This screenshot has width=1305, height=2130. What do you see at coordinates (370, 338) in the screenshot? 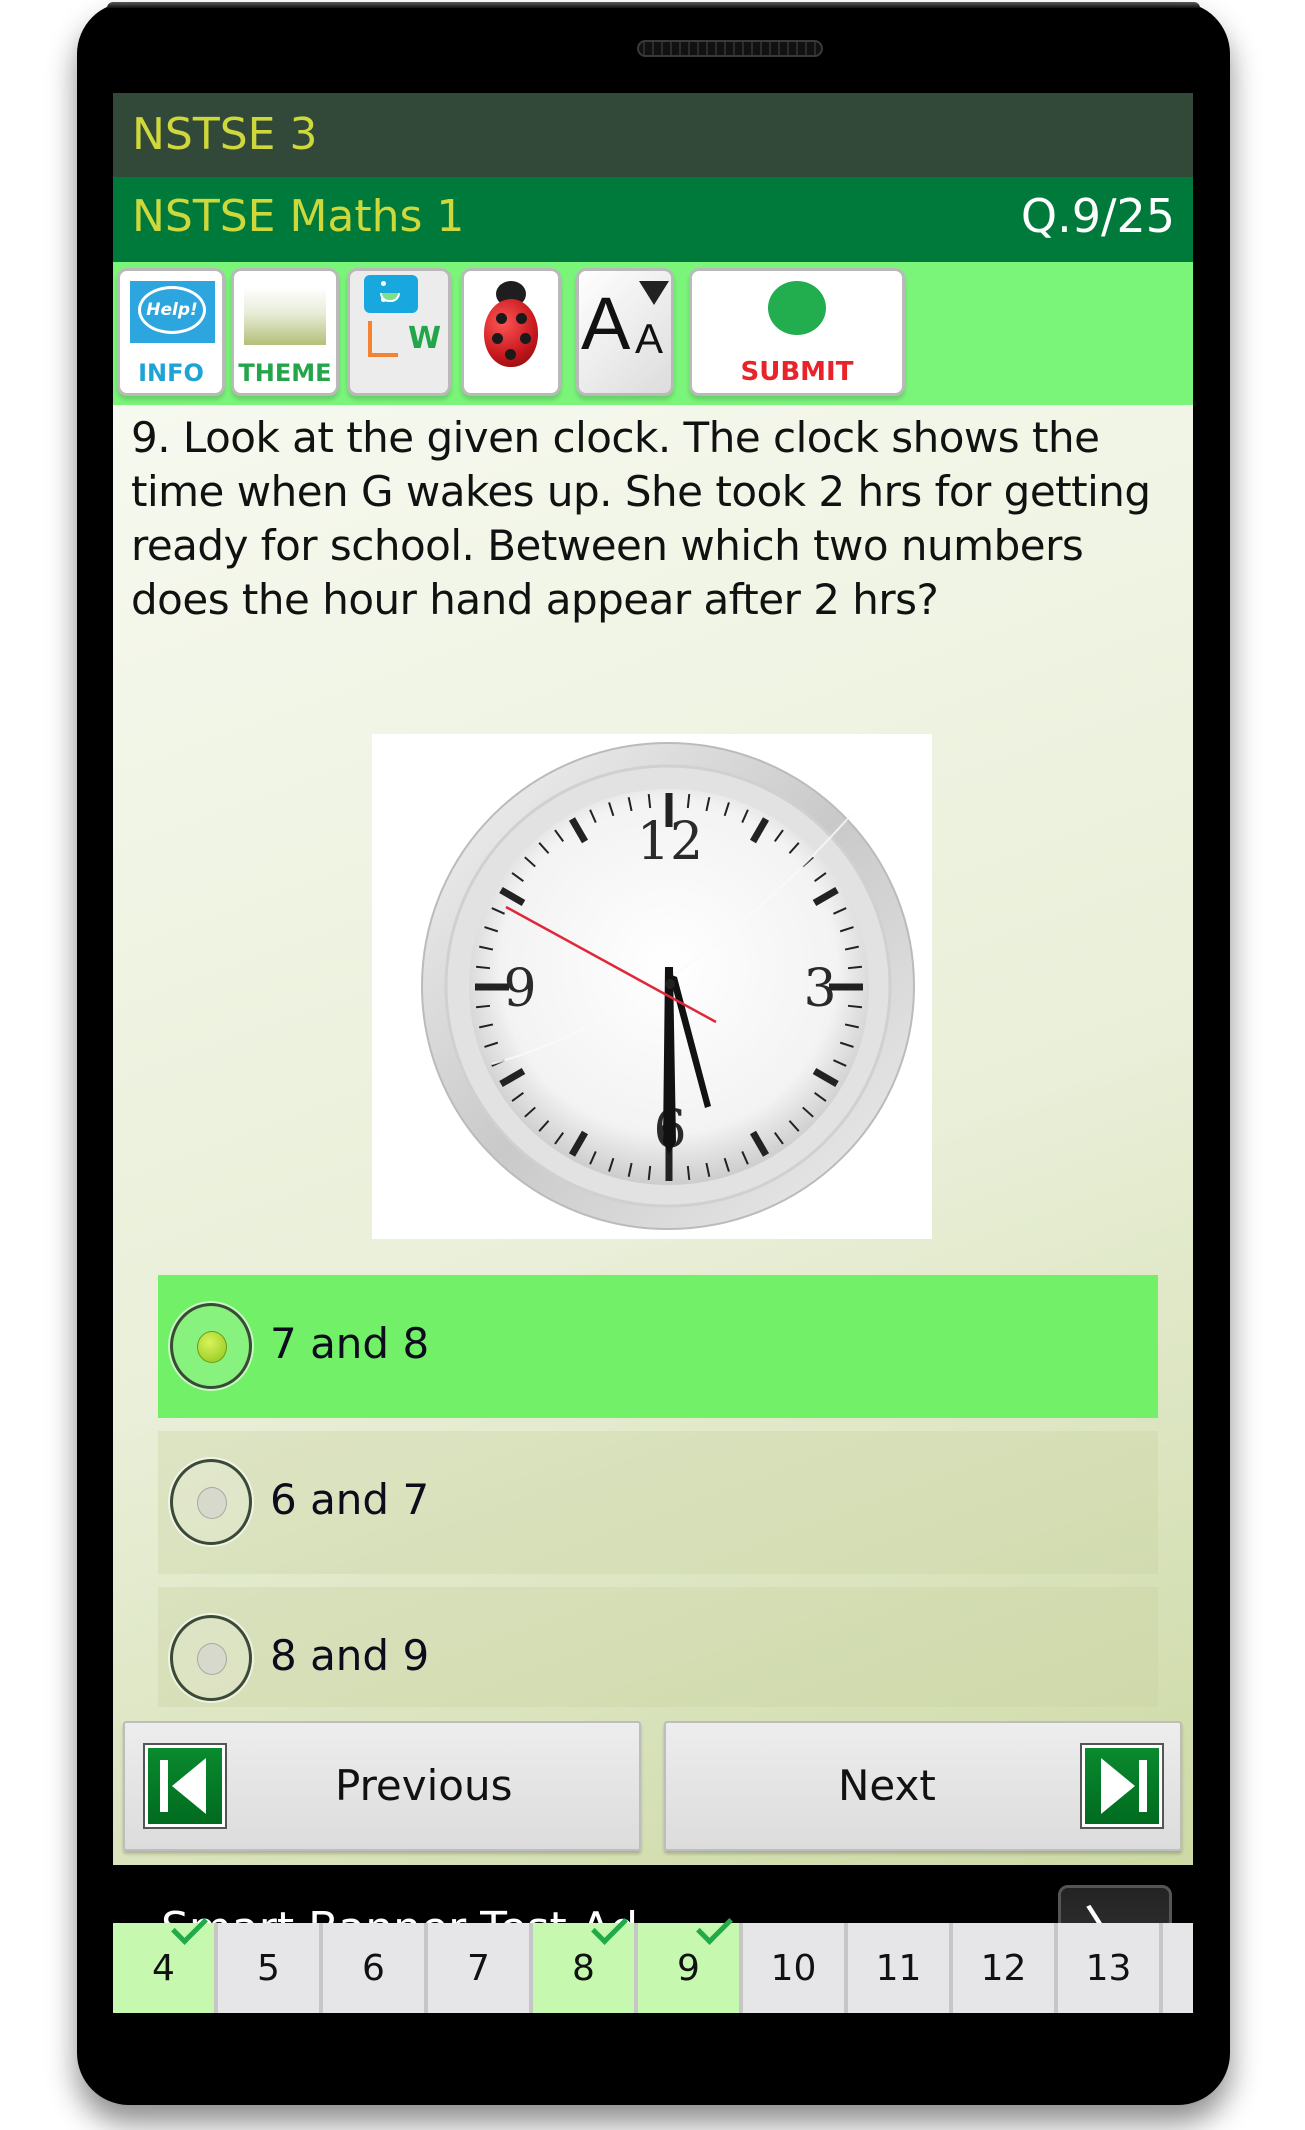
I see `axis-arrow-icon` at bounding box center [370, 338].